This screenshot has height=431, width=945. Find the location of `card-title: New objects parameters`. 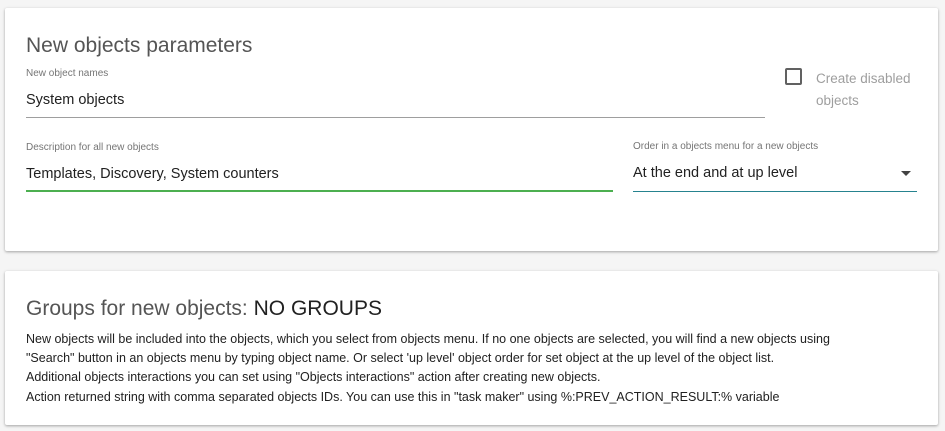

card-title: New objects parameters is located at coordinates (139, 45).